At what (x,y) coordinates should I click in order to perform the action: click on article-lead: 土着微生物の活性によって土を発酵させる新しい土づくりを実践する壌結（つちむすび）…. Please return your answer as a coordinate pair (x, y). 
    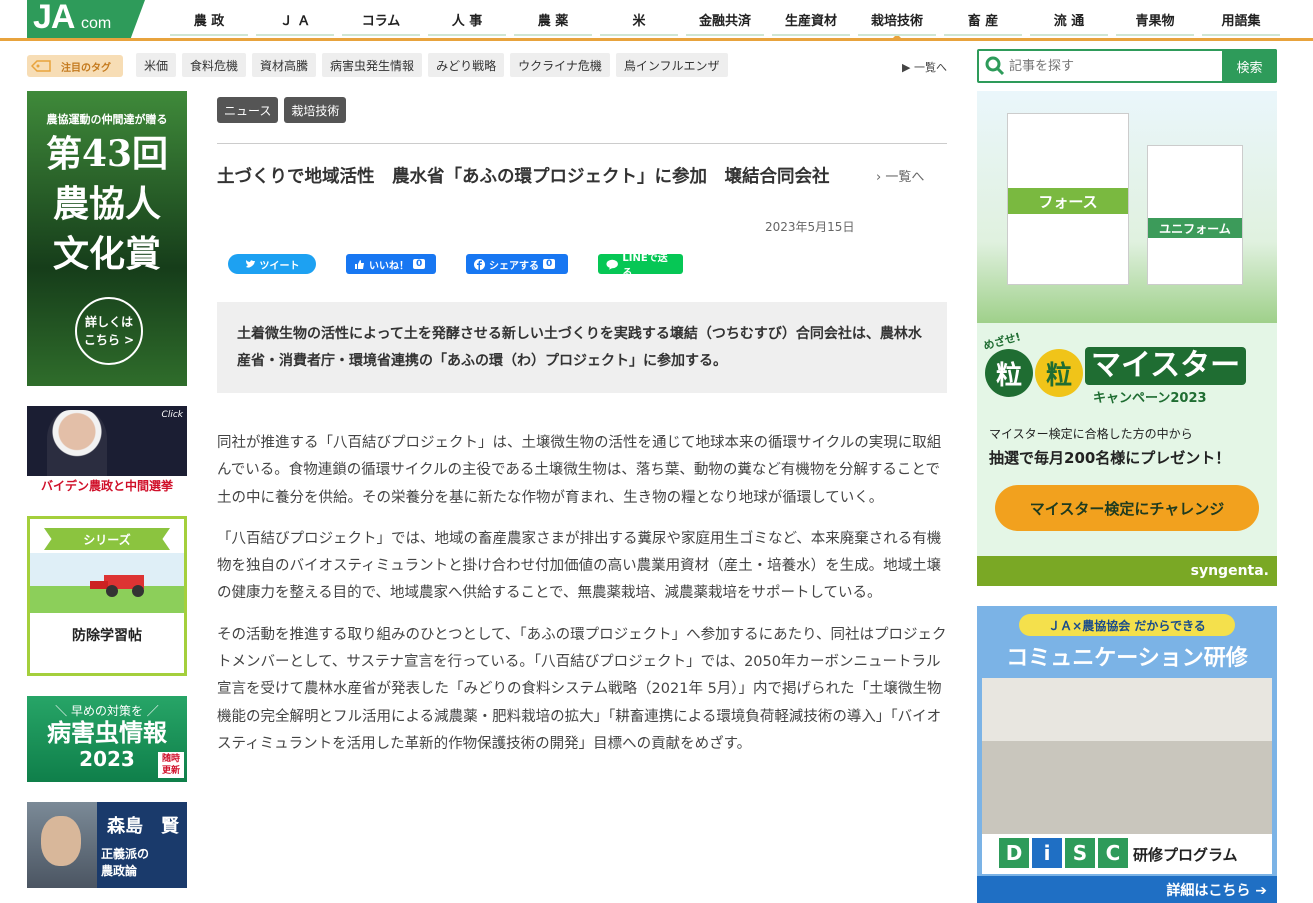
    Looking at the image, I should click on (582, 347).